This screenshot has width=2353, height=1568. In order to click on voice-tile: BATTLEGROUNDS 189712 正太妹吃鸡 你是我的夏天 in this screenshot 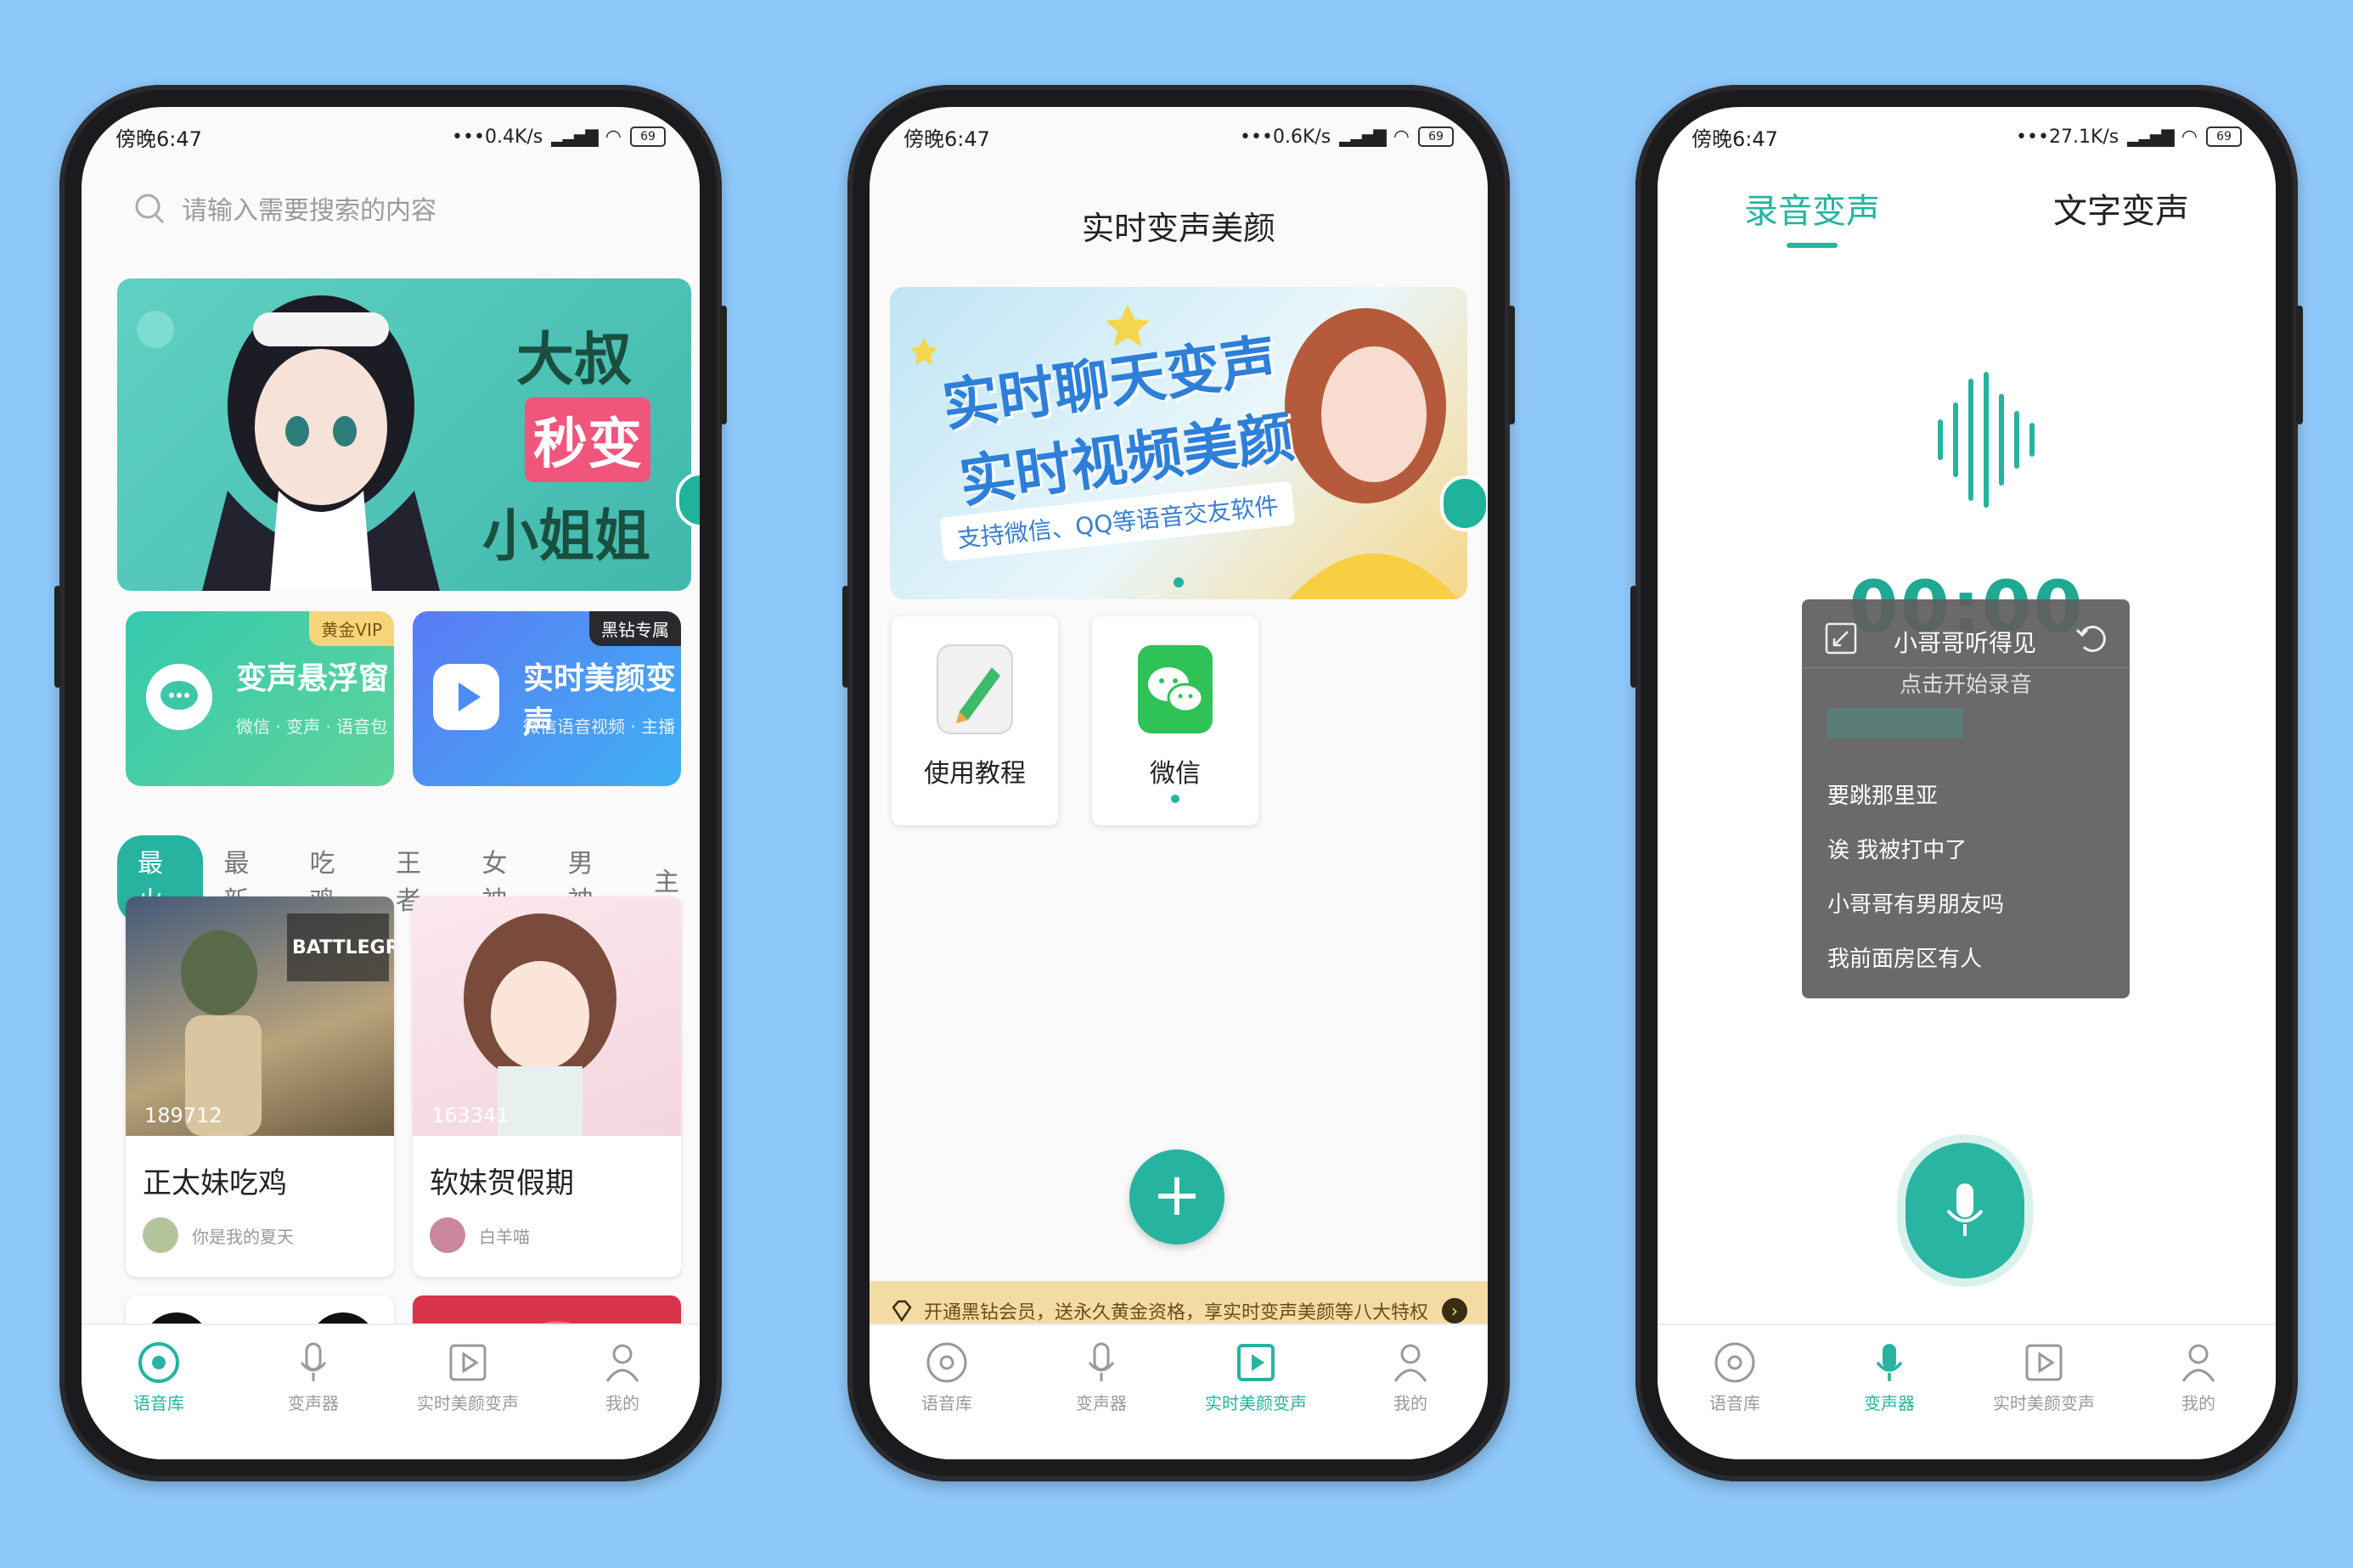, I will do `click(260, 1086)`.